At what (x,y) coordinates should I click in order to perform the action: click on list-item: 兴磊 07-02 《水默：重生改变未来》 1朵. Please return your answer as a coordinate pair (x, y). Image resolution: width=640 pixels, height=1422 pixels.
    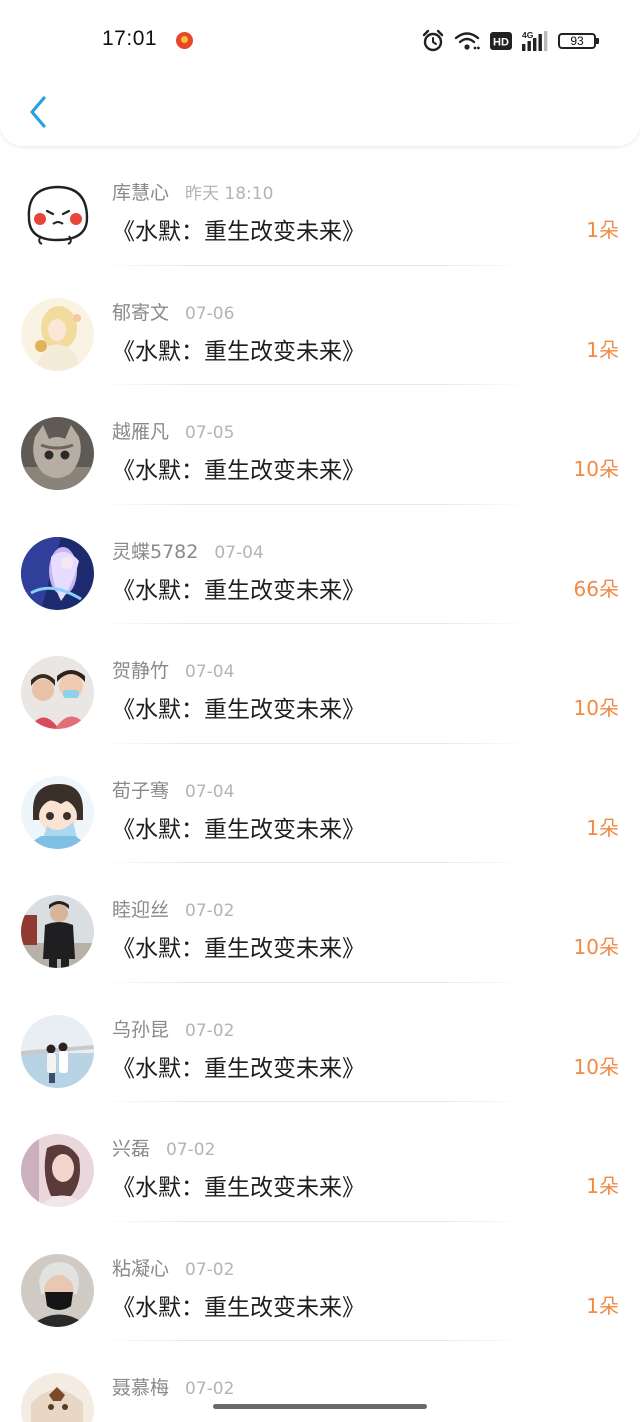
    Looking at the image, I should click on (320, 1162).